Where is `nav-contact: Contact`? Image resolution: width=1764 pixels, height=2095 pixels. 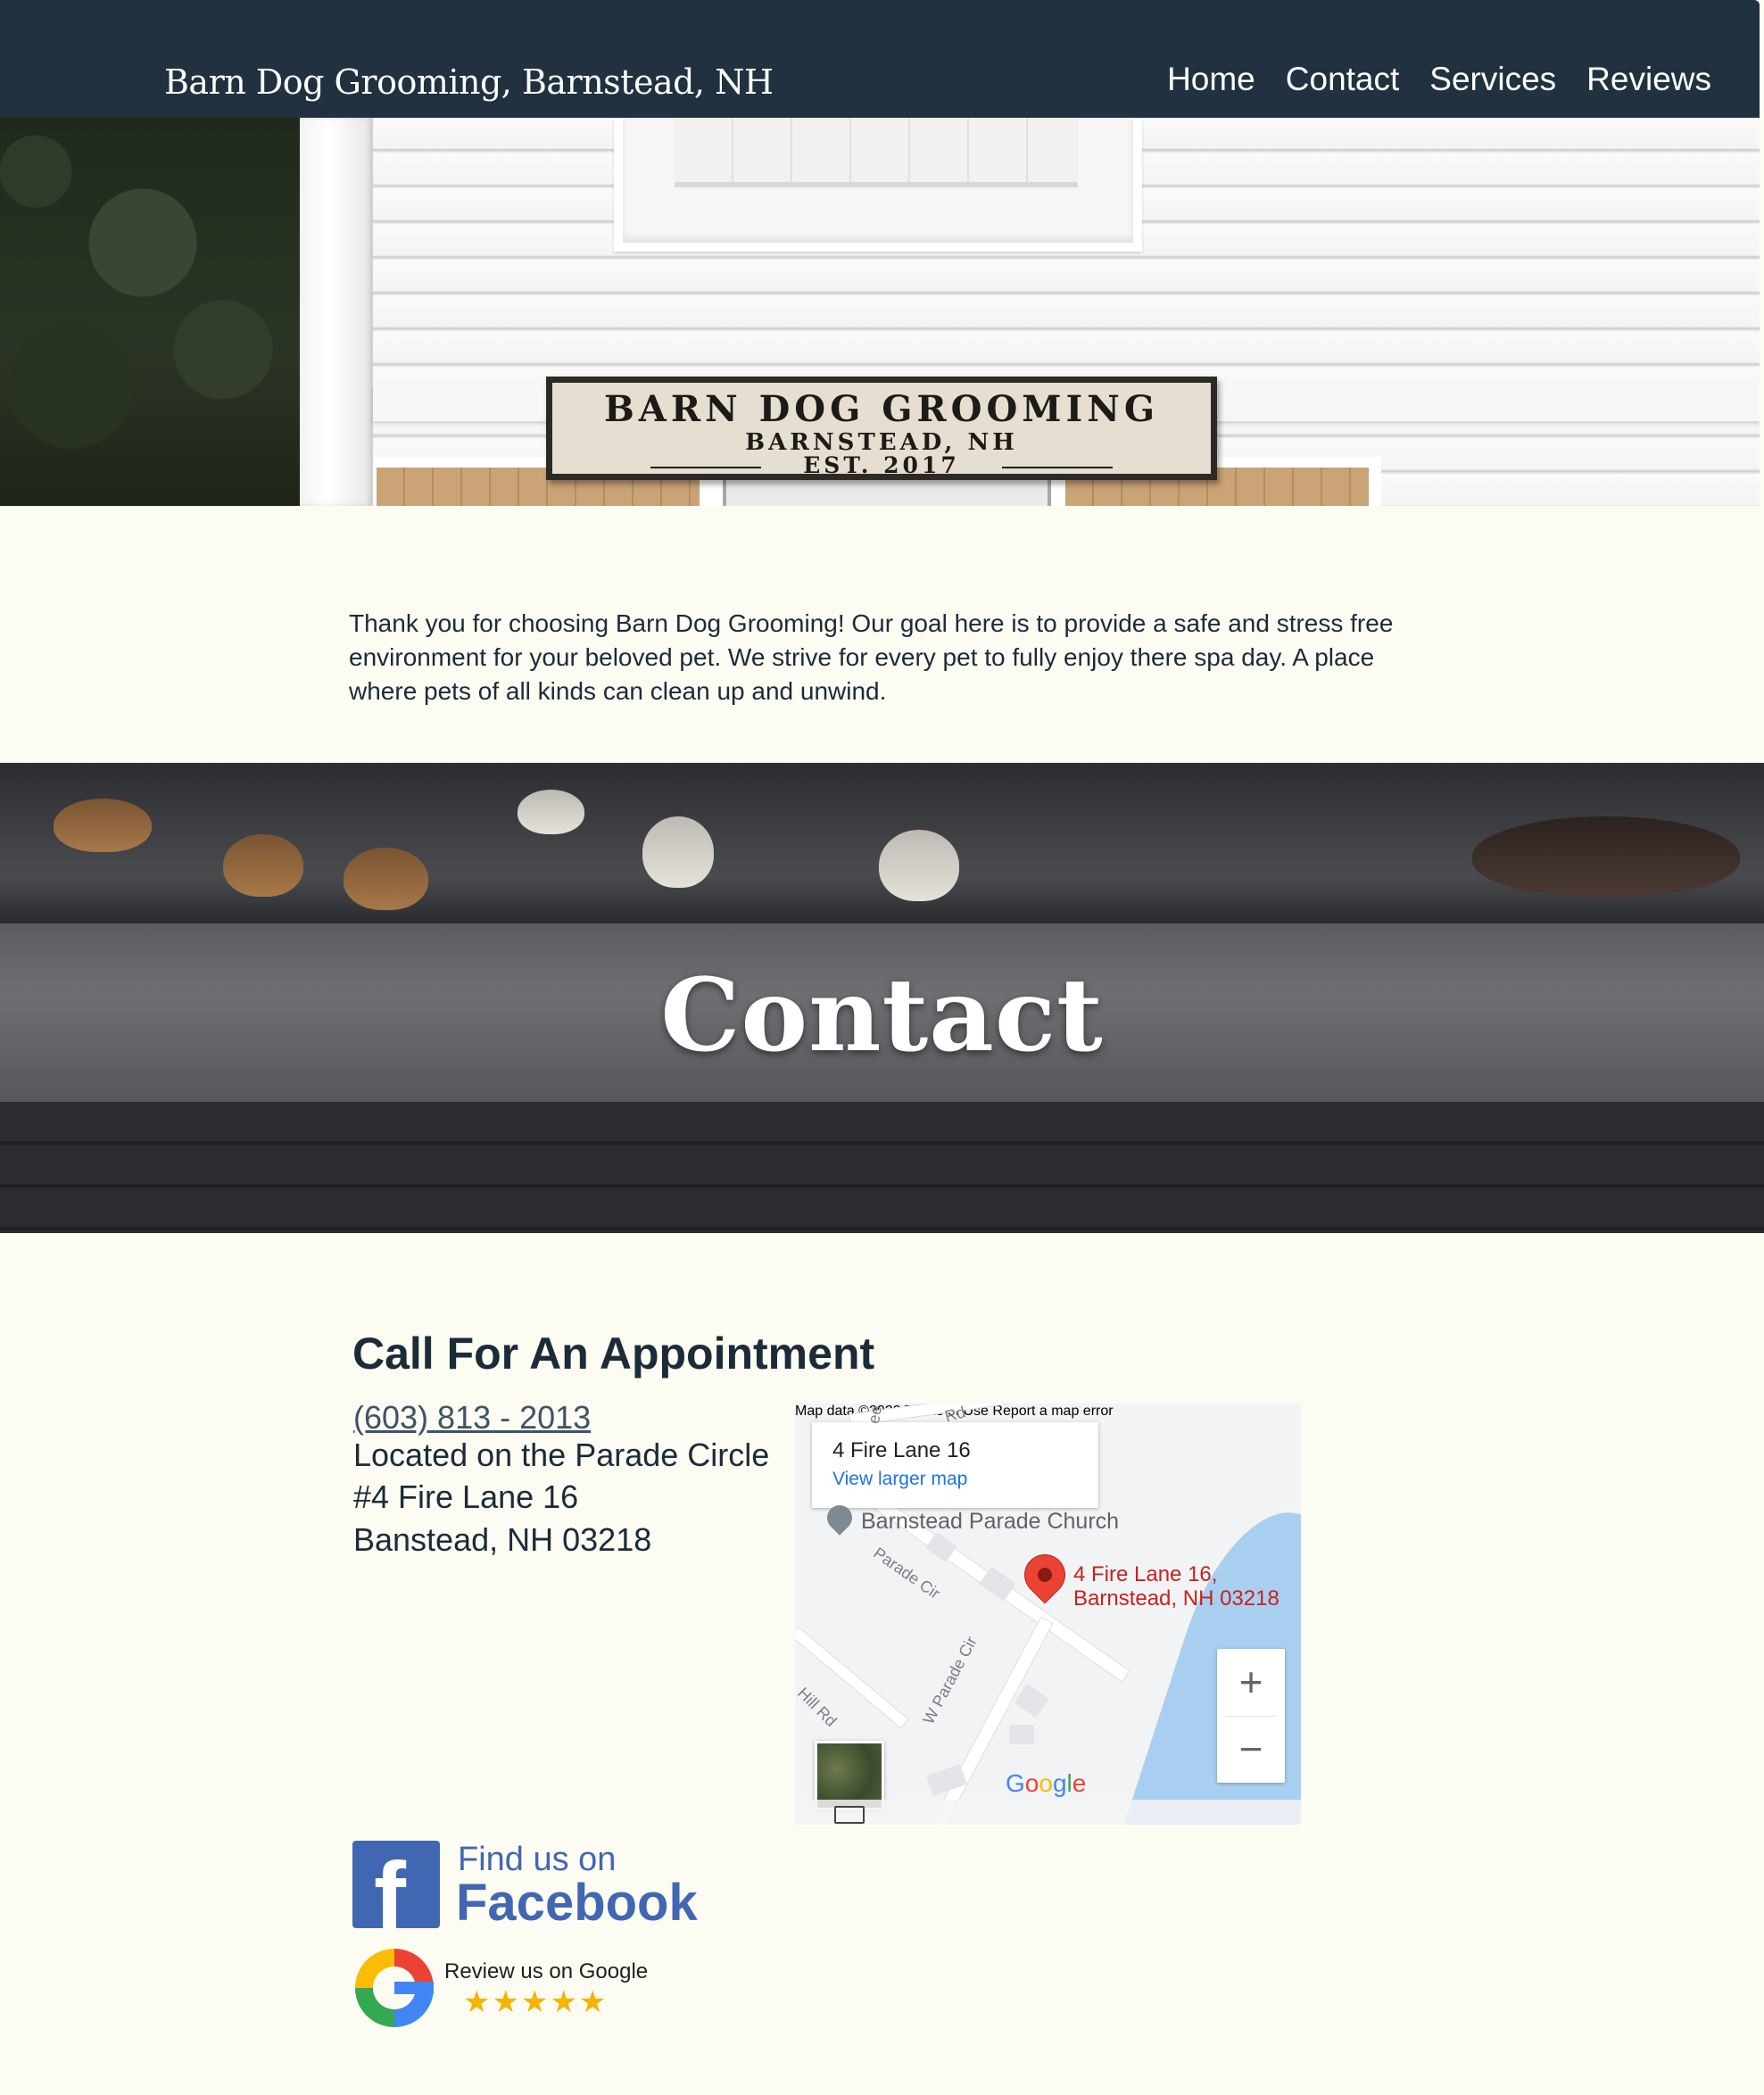
nav-contact: Contact is located at coordinates (1343, 80).